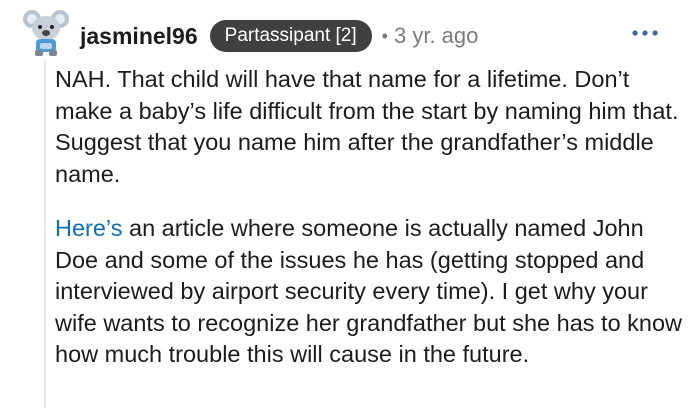 Image resolution: width=700 pixels, height=408 pixels. What do you see at coordinates (45, 234) in the screenshot?
I see `thread-line` at bounding box center [45, 234].